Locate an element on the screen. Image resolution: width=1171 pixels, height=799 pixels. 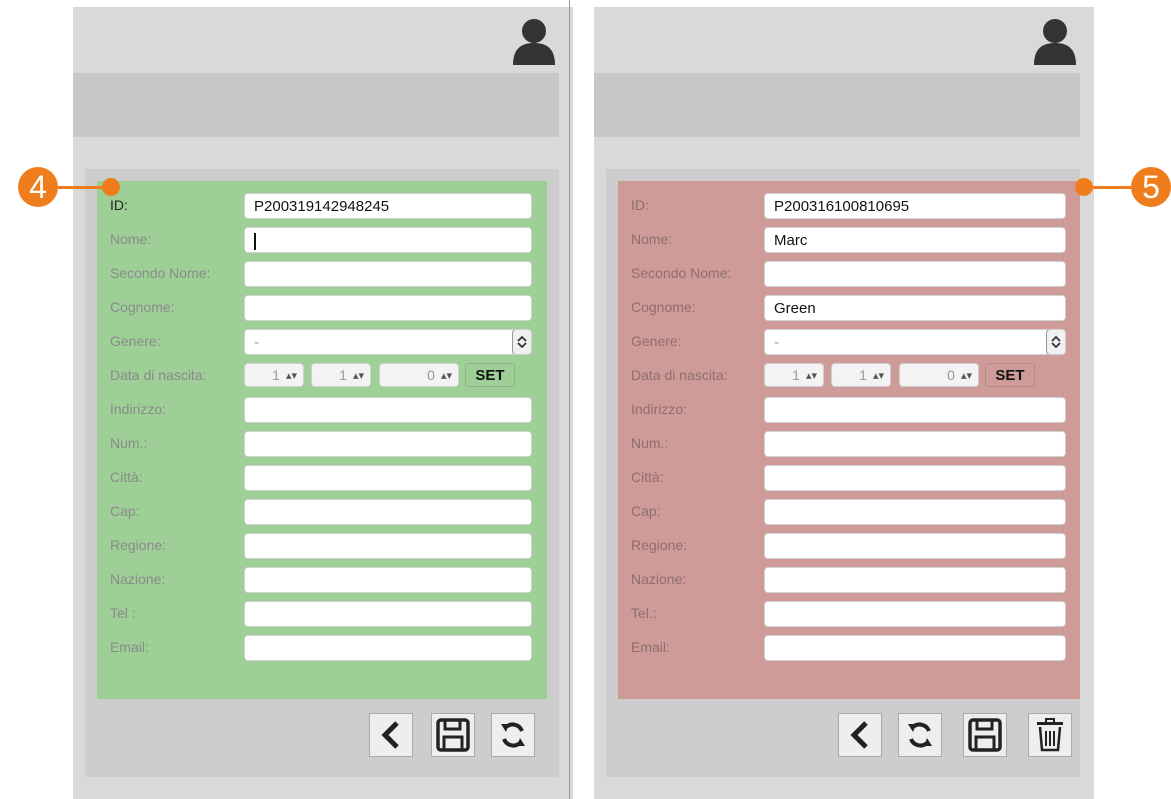
delete-button is located at coordinates (1050, 735).